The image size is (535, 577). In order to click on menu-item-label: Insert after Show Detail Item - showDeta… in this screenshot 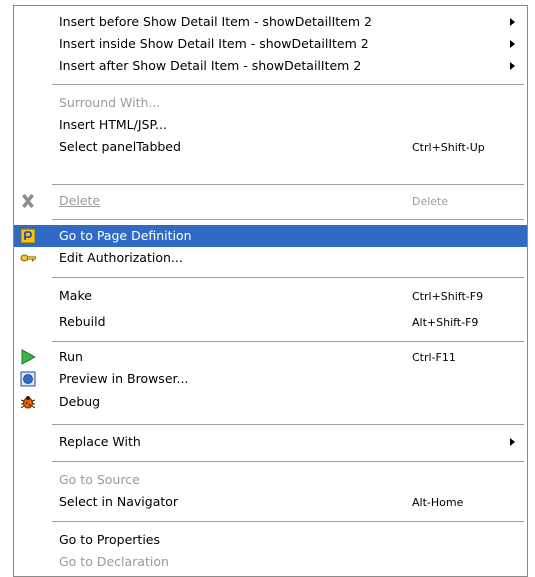, I will do `click(210, 65)`.